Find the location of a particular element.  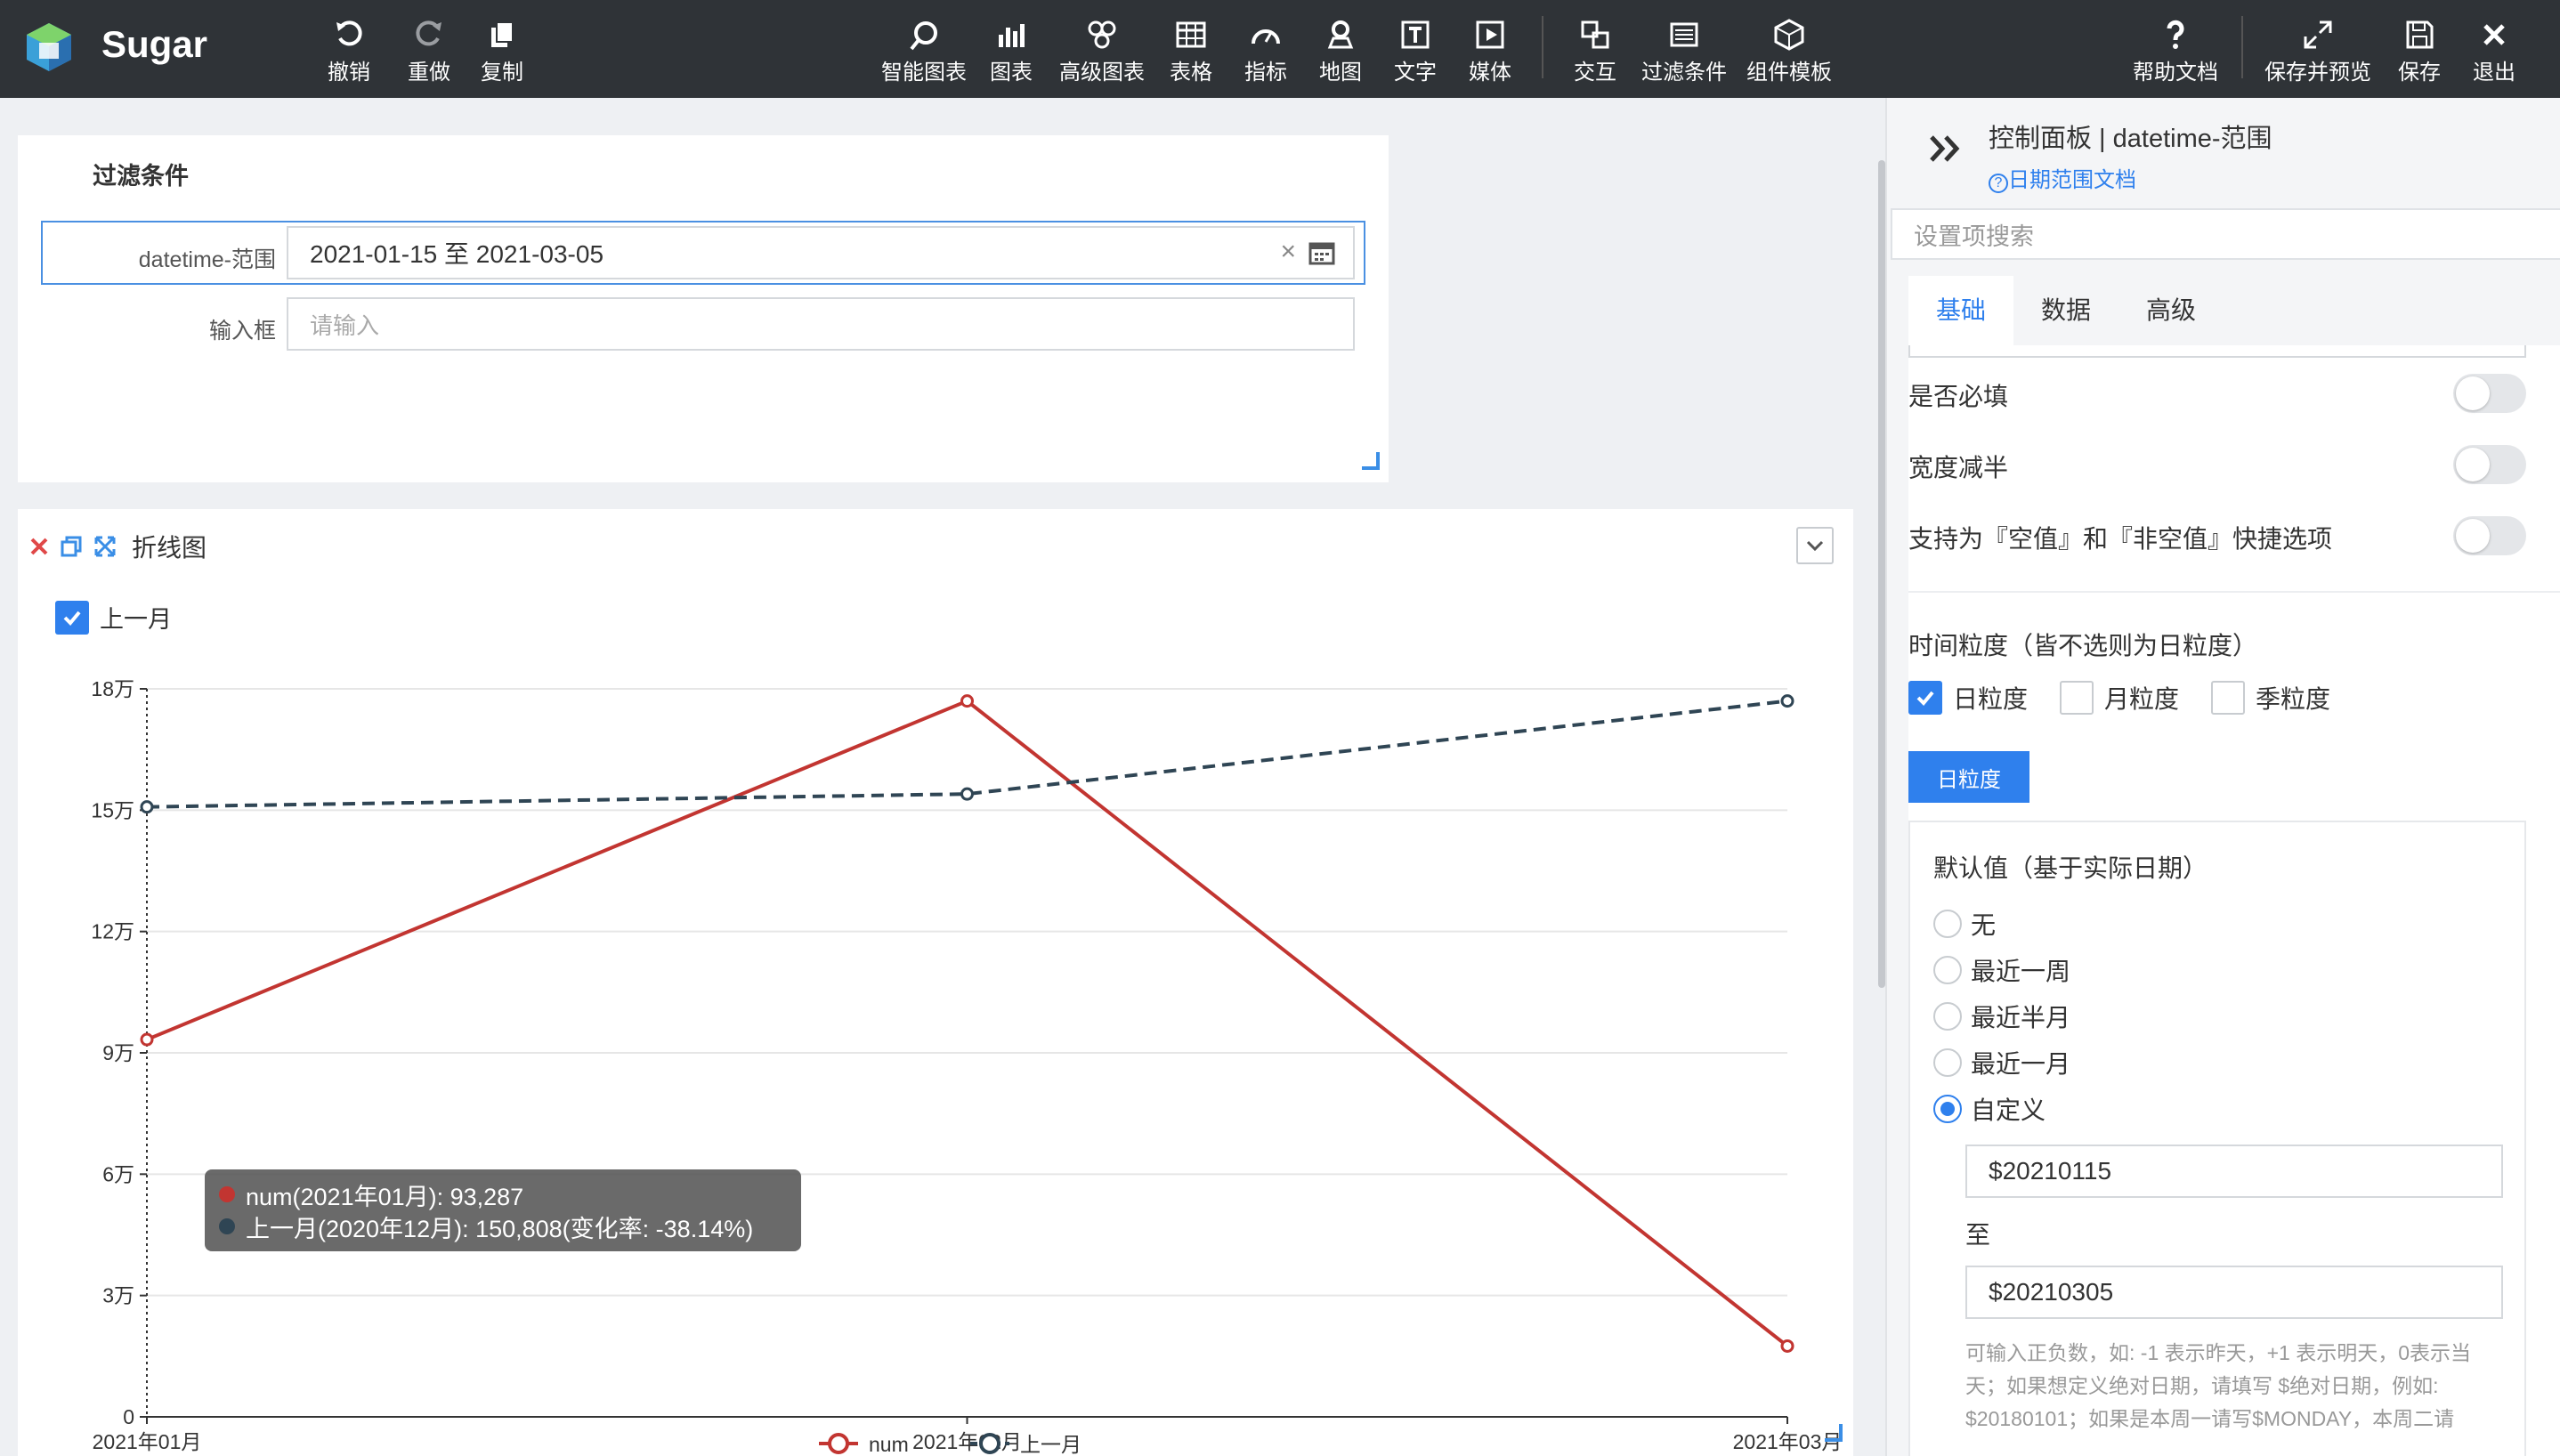

num-series-dot-icon is located at coordinates (227, 1194).